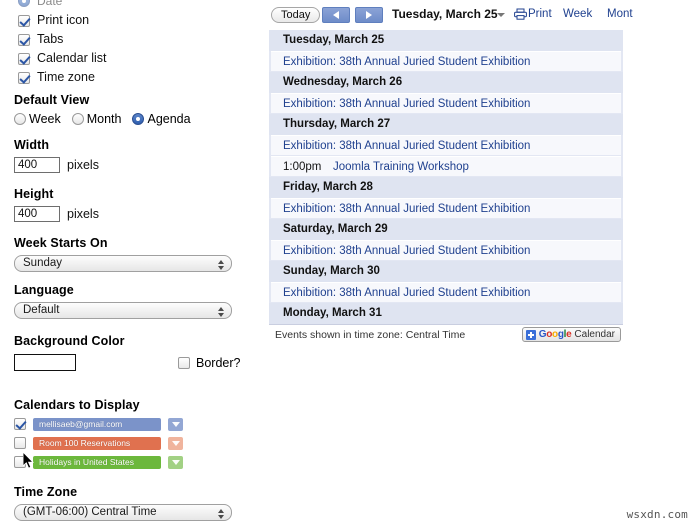  I want to click on option-label-date: Date, so click(50, 4).